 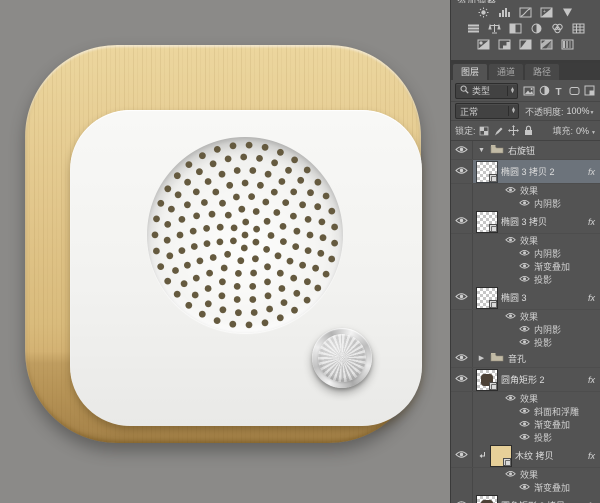 I want to click on layer-row: 椭圆 3 拷贝 2 fx, so click(x=525, y=172).